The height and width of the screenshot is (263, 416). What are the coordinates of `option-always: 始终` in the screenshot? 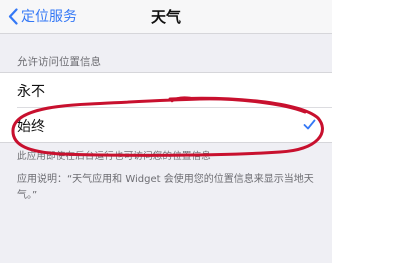 It's located at (166, 125).